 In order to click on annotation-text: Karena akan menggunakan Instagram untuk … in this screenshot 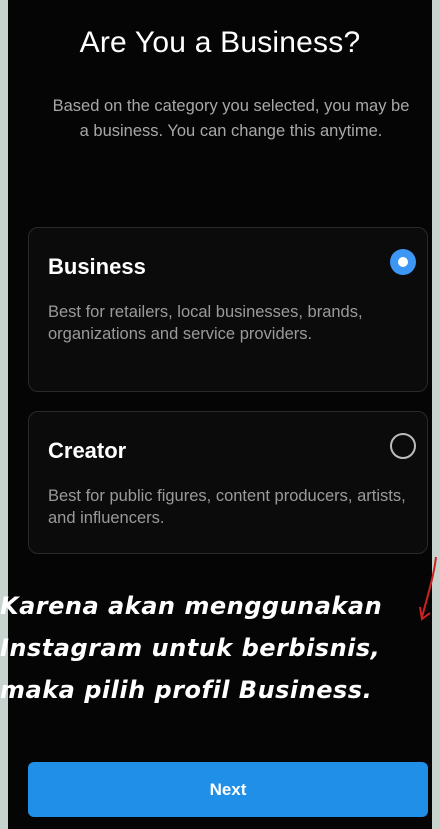, I will do `click(215, 648)`.